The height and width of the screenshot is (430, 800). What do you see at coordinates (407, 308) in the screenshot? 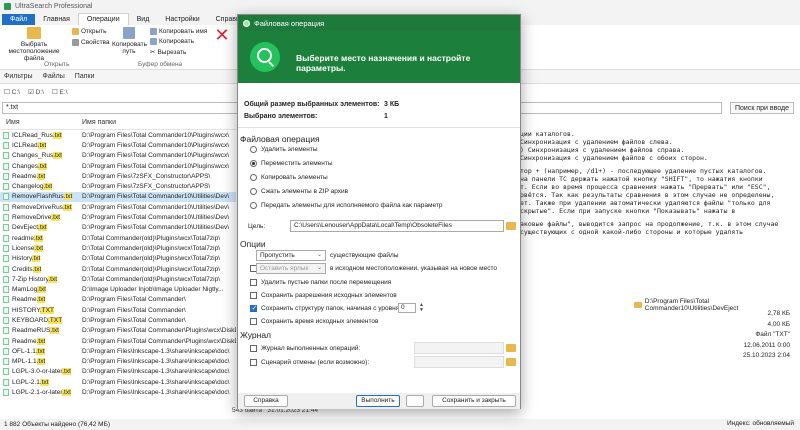
I see `structure-level-input: 0` at bounding box center [407, 308].